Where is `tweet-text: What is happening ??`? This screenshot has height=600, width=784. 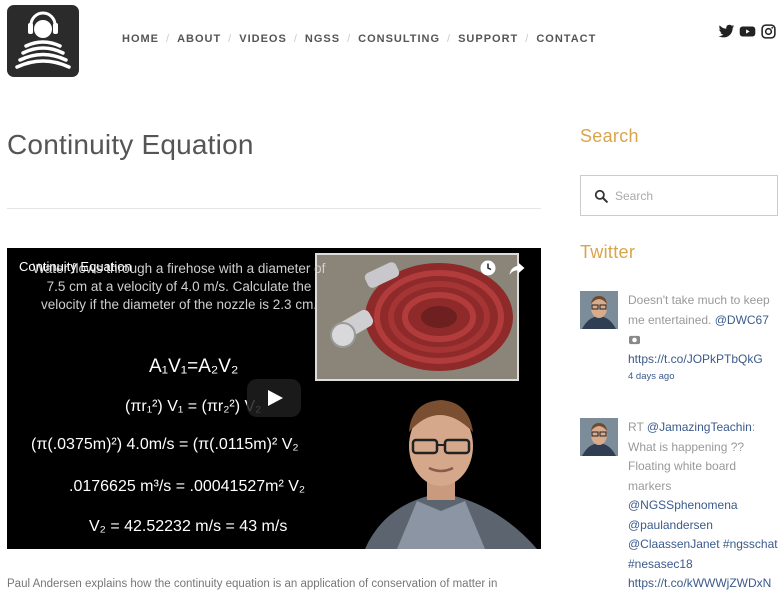
tweet-text: What is happening ?? is located at coordinates (686, 446).